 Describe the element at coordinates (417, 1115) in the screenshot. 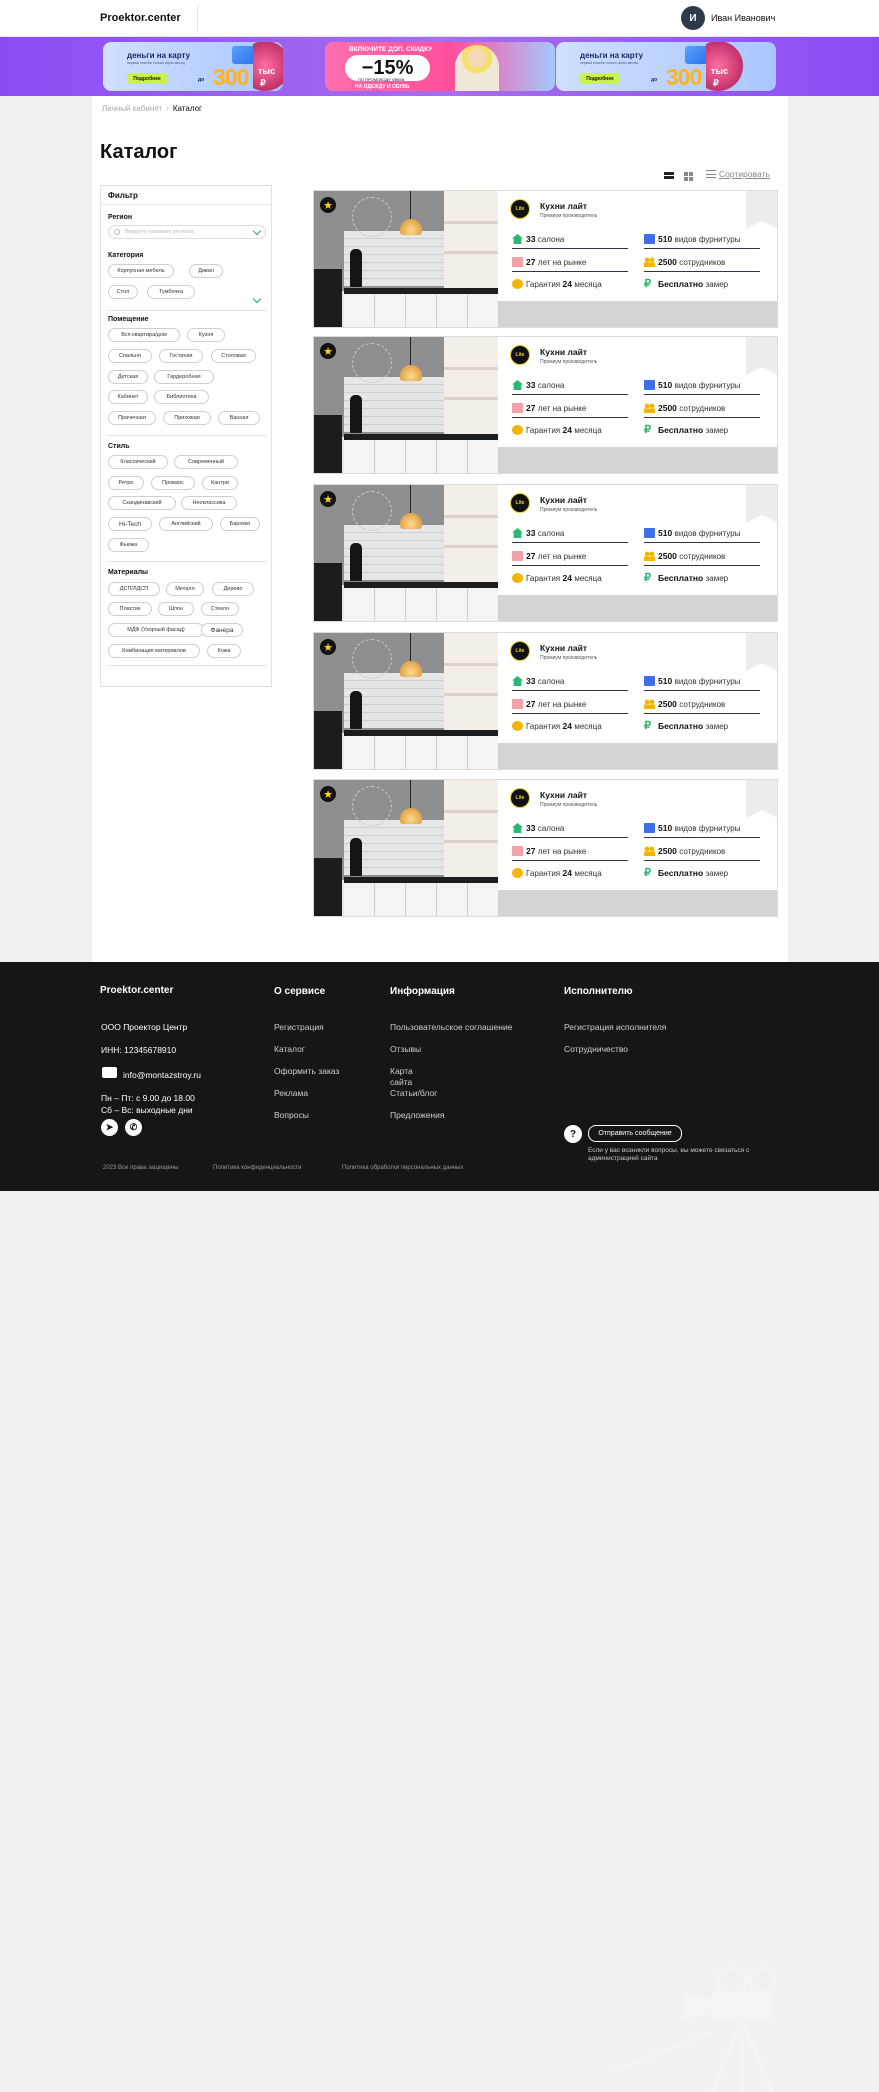

I see `footer-link: Предложения` at that location.